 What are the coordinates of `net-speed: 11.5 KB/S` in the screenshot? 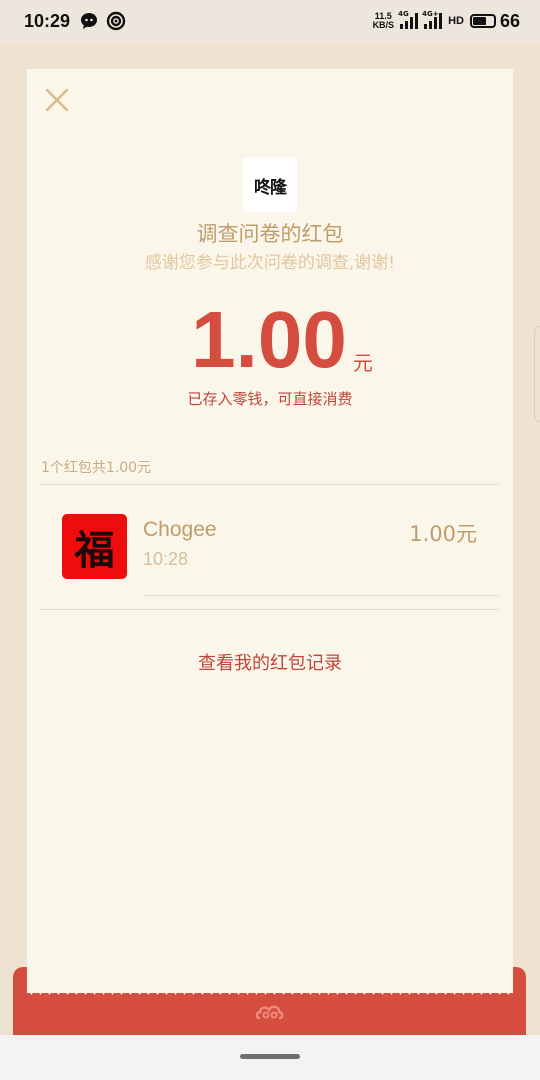 It's located at (384, 21).